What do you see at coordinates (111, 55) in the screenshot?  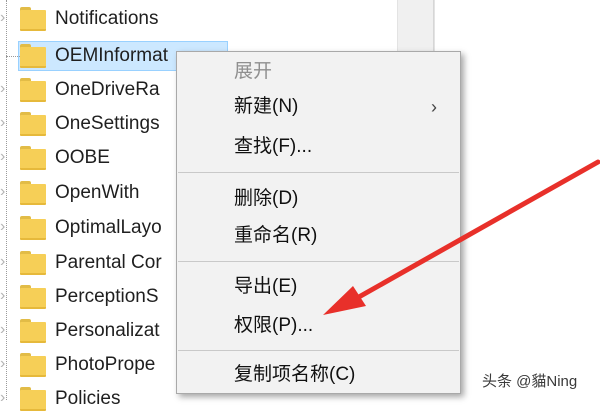 I see `tree-item-label: OEMInformat` at bounding box center [111, 55].